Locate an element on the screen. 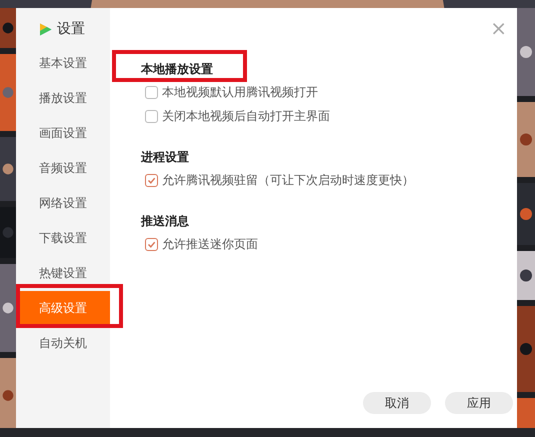 This screenshot has width=535, height=437. sidebar-item: 基本设置 is located at coordinates (63, 63).